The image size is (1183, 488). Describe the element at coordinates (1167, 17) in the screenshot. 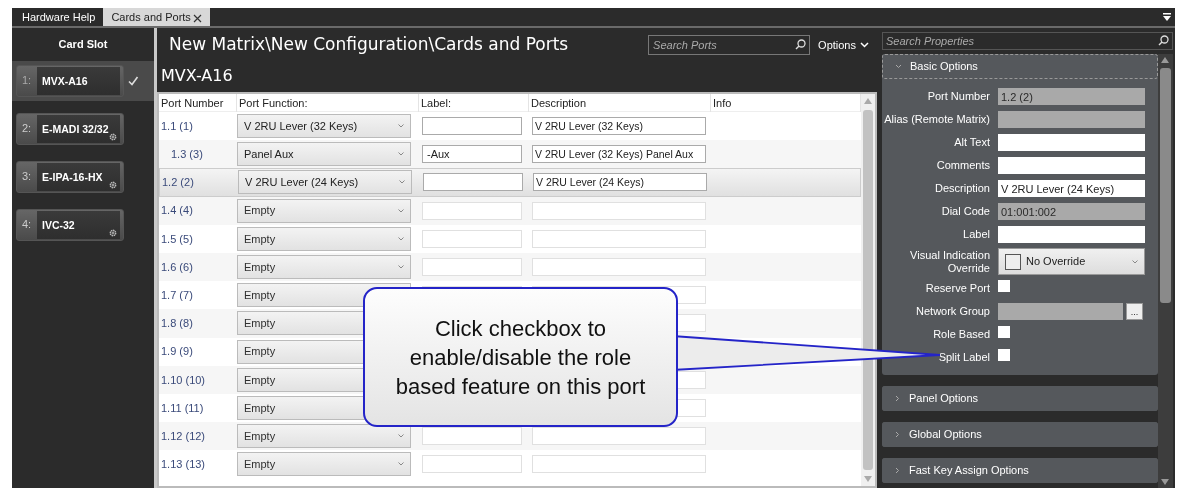

I see `menu-icon` at that location.